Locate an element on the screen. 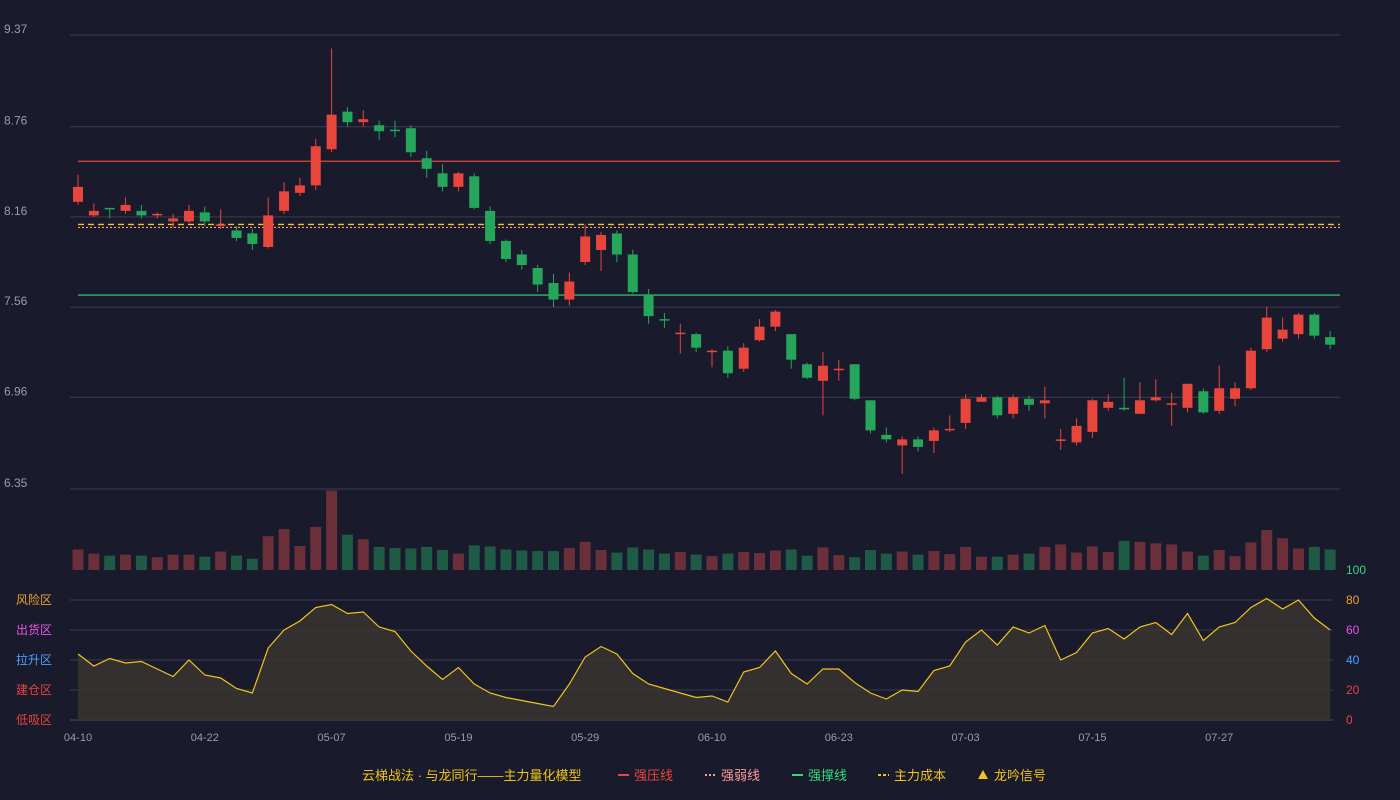 The height and width of the screenshot is (800, 1400). indicator-zone-label: 建仓区 is located at coordinates (34, 690).